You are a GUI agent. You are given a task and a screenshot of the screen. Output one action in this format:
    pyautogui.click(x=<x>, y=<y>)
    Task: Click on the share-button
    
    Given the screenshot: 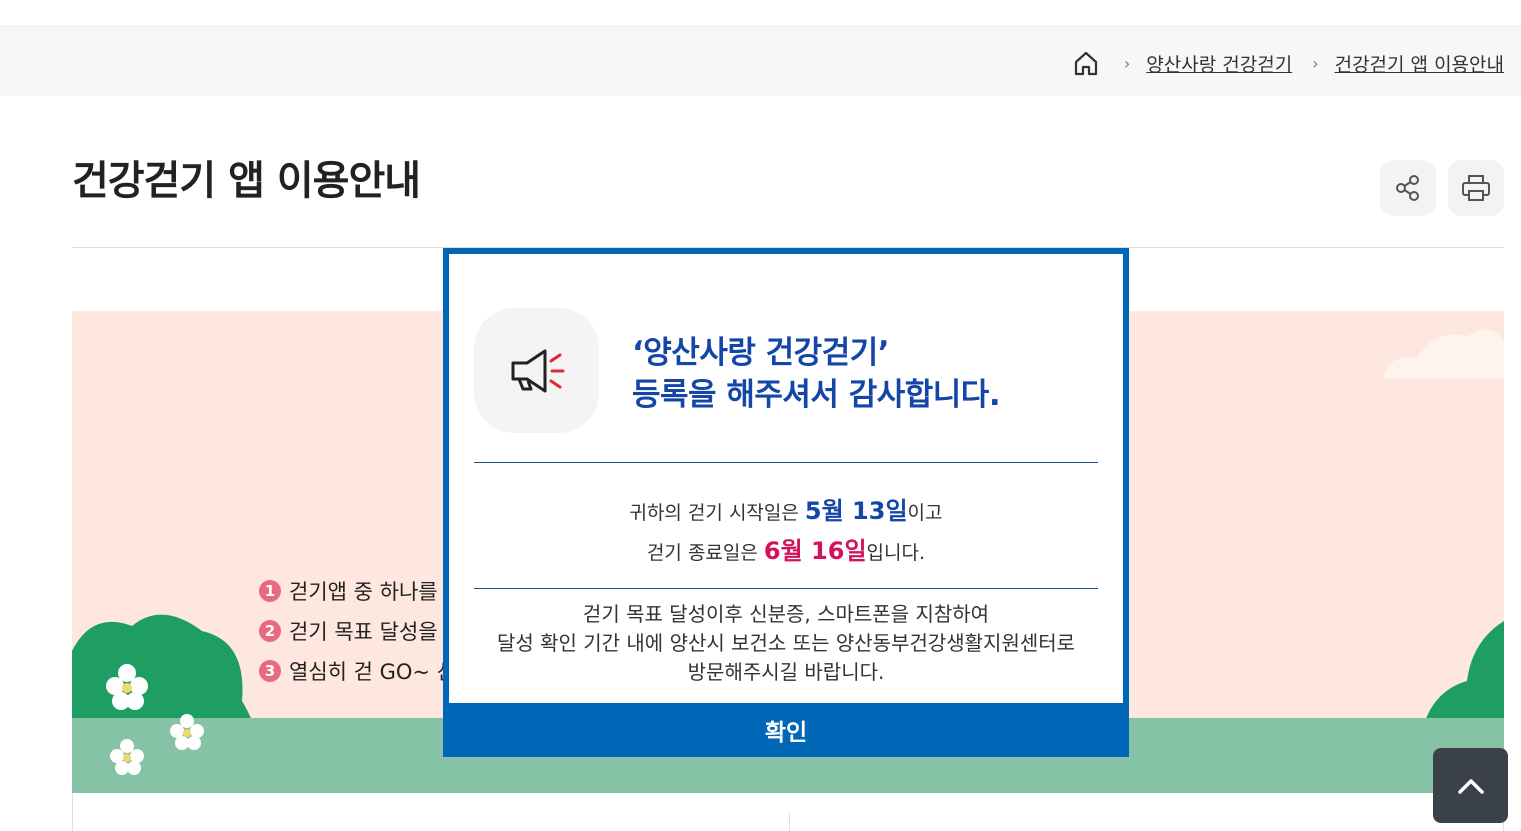 What is the action you would take?
    pyautogui.click(x=1408, y=188)
    